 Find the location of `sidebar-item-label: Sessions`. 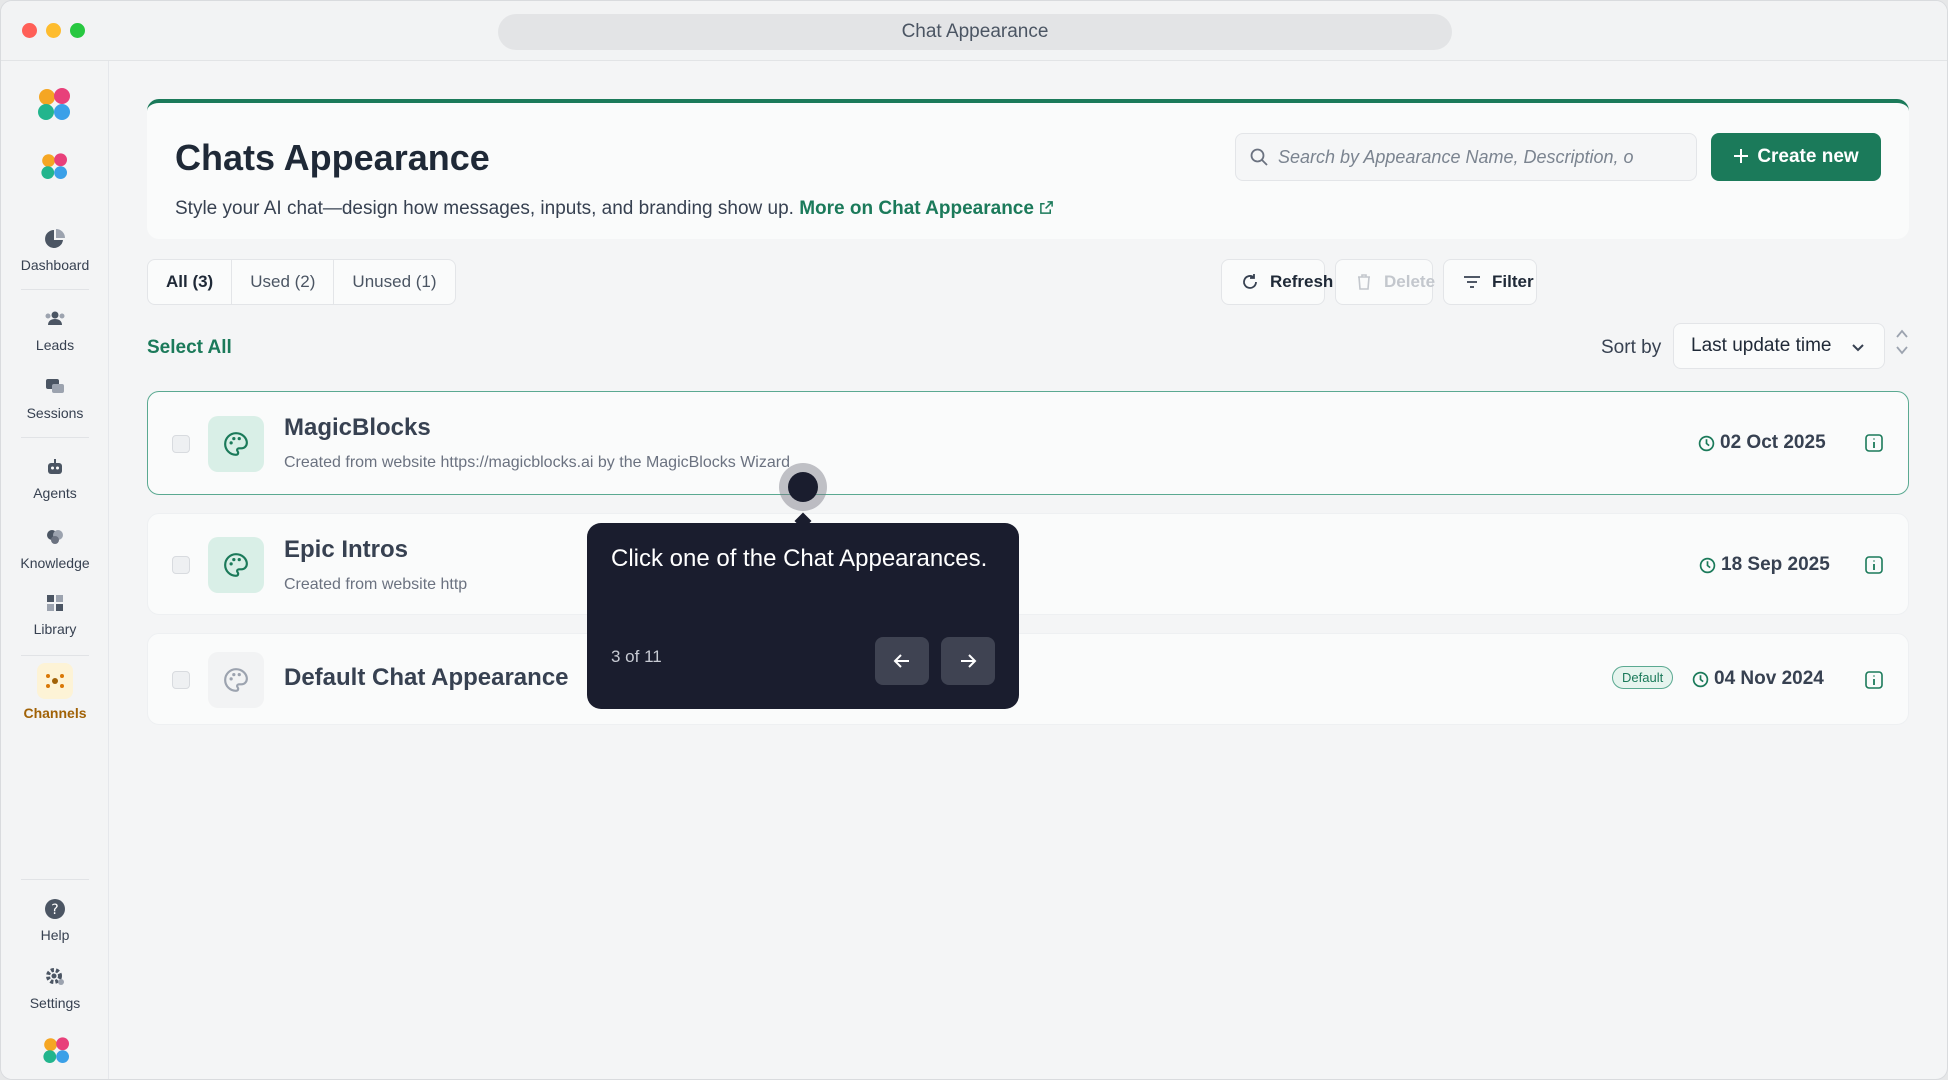

sidebar-item-label: Sessions is located at coordinates (55, 413).